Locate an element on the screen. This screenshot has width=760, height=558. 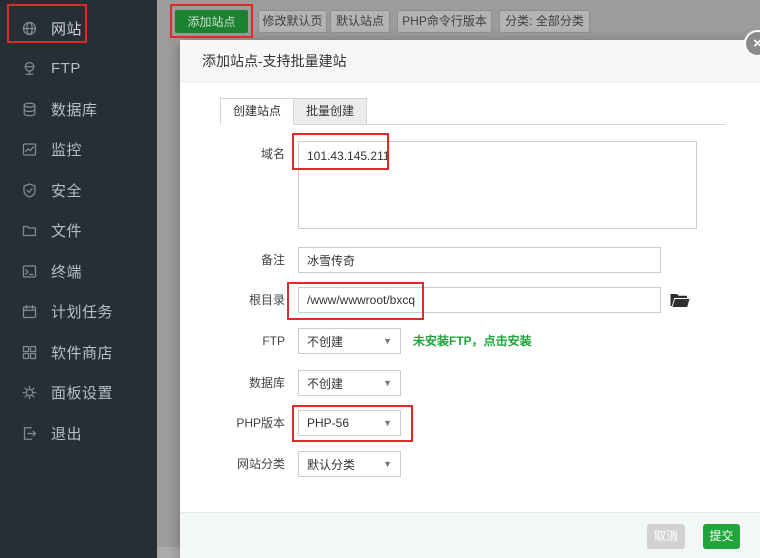
sidebar-item-terminal: 终端 is located at coordinates (78, 271).